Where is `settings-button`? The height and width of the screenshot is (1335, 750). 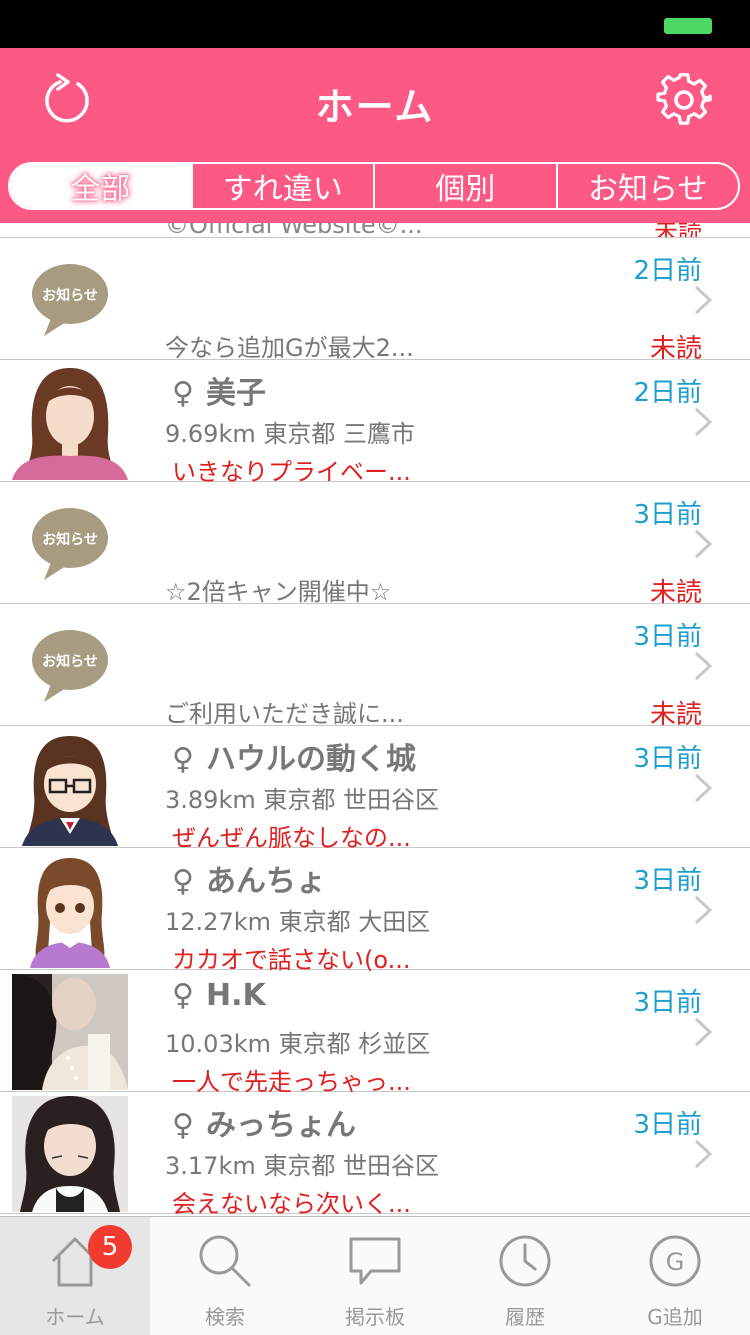
settings-button is located at coordinates (684, 100).